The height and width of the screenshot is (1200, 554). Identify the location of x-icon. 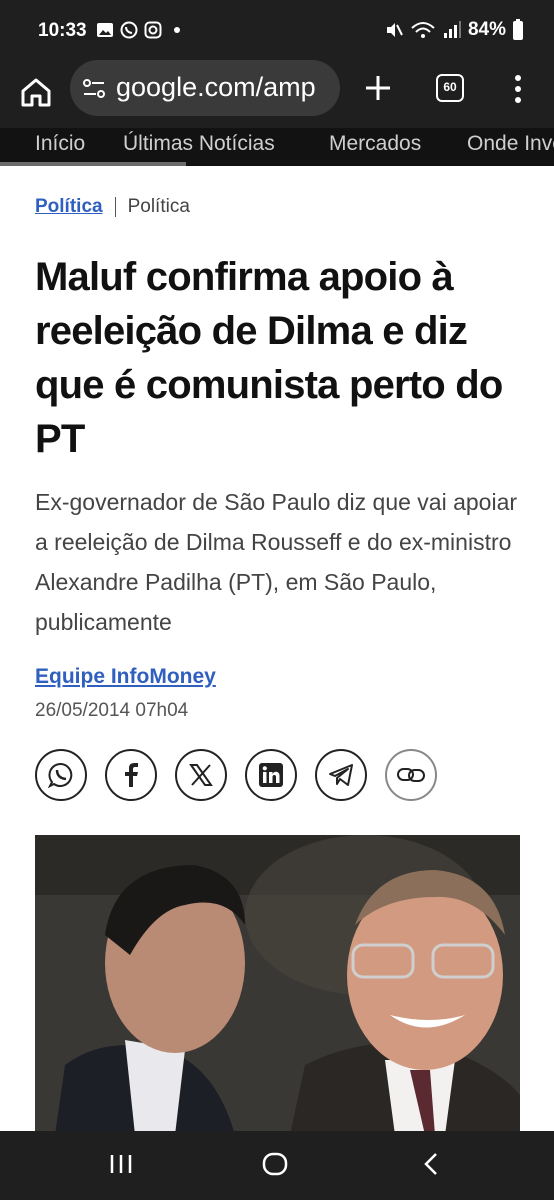
(201, 775).